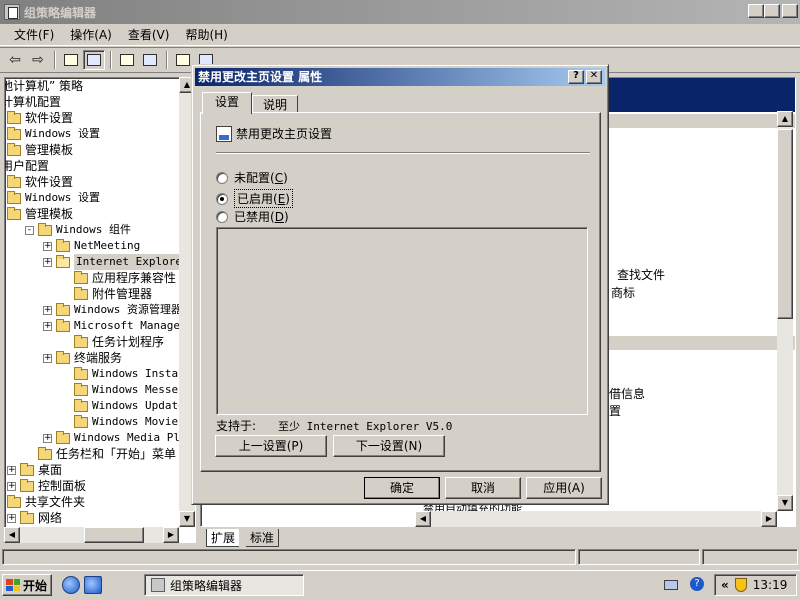 The height and width of the screenshot is (600, 800). I want to click on setting-item: 商标, so click(623, 292).